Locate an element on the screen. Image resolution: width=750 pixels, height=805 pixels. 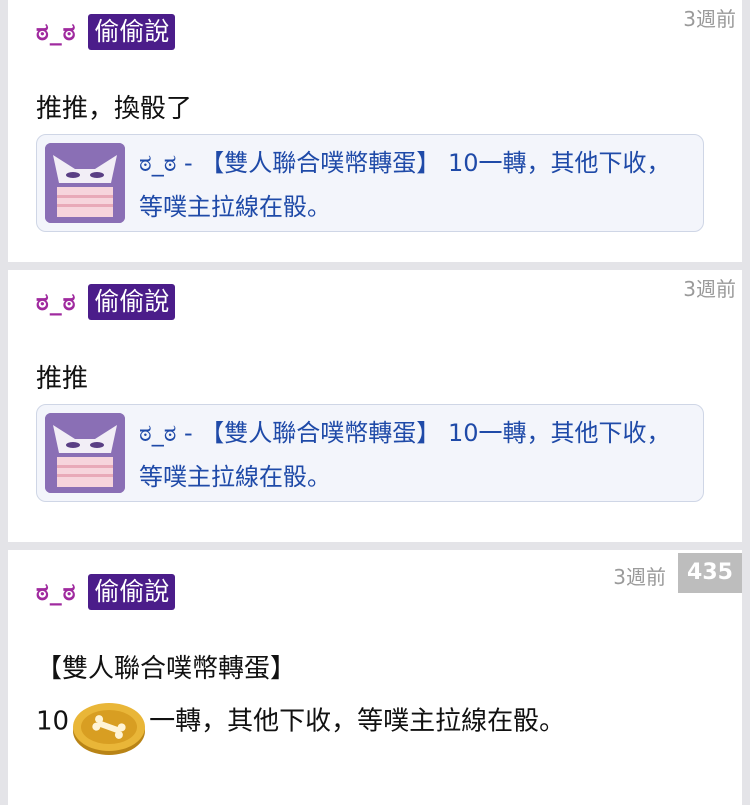
post-line: 10 一轉，其他下收，等噗主拉線在骰。 is located at coordinates (381, 723).